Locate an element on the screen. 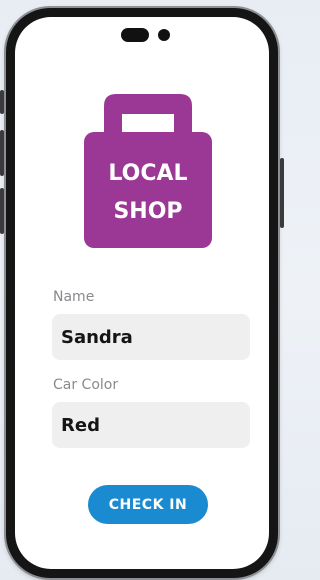  car-color-label: Car Color is located at coordinates (86, 385).